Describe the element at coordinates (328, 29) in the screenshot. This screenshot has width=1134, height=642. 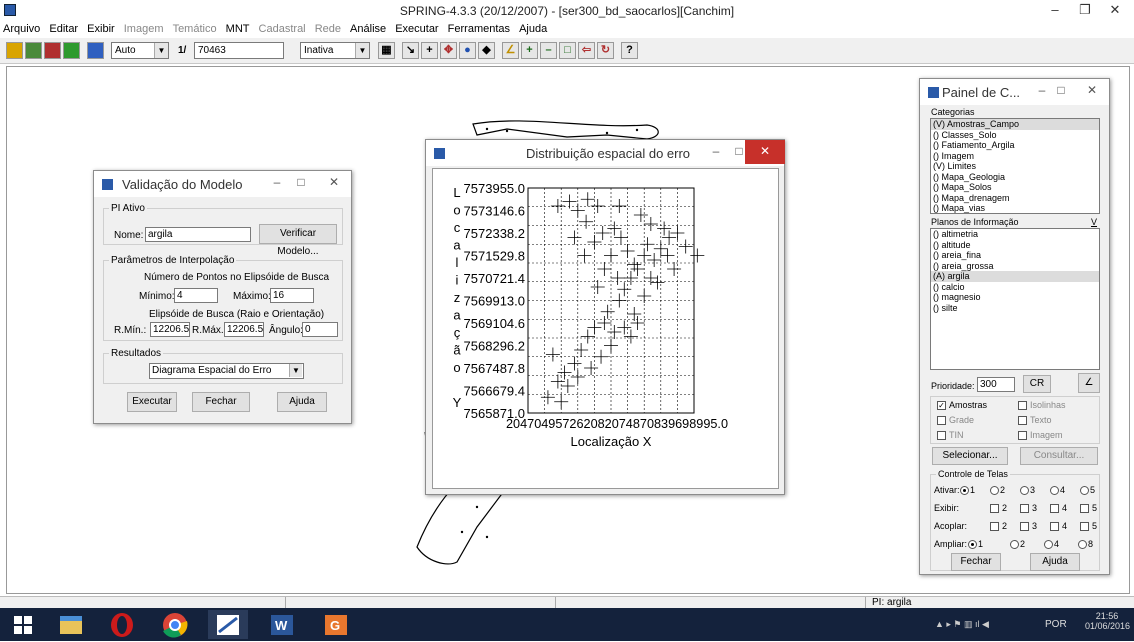
I see `menu-rede: Rede` at that location.